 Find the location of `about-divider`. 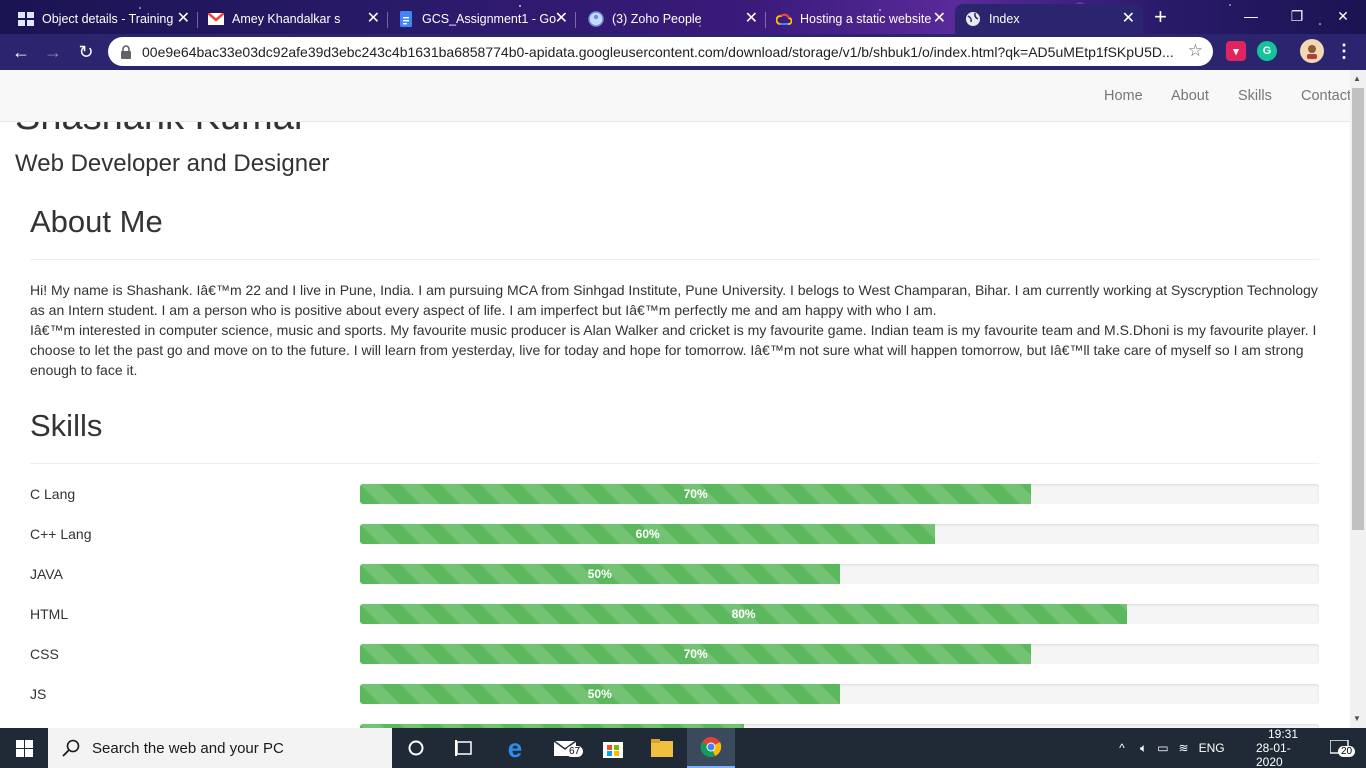

about-divider is located at coordinates (674, 259).